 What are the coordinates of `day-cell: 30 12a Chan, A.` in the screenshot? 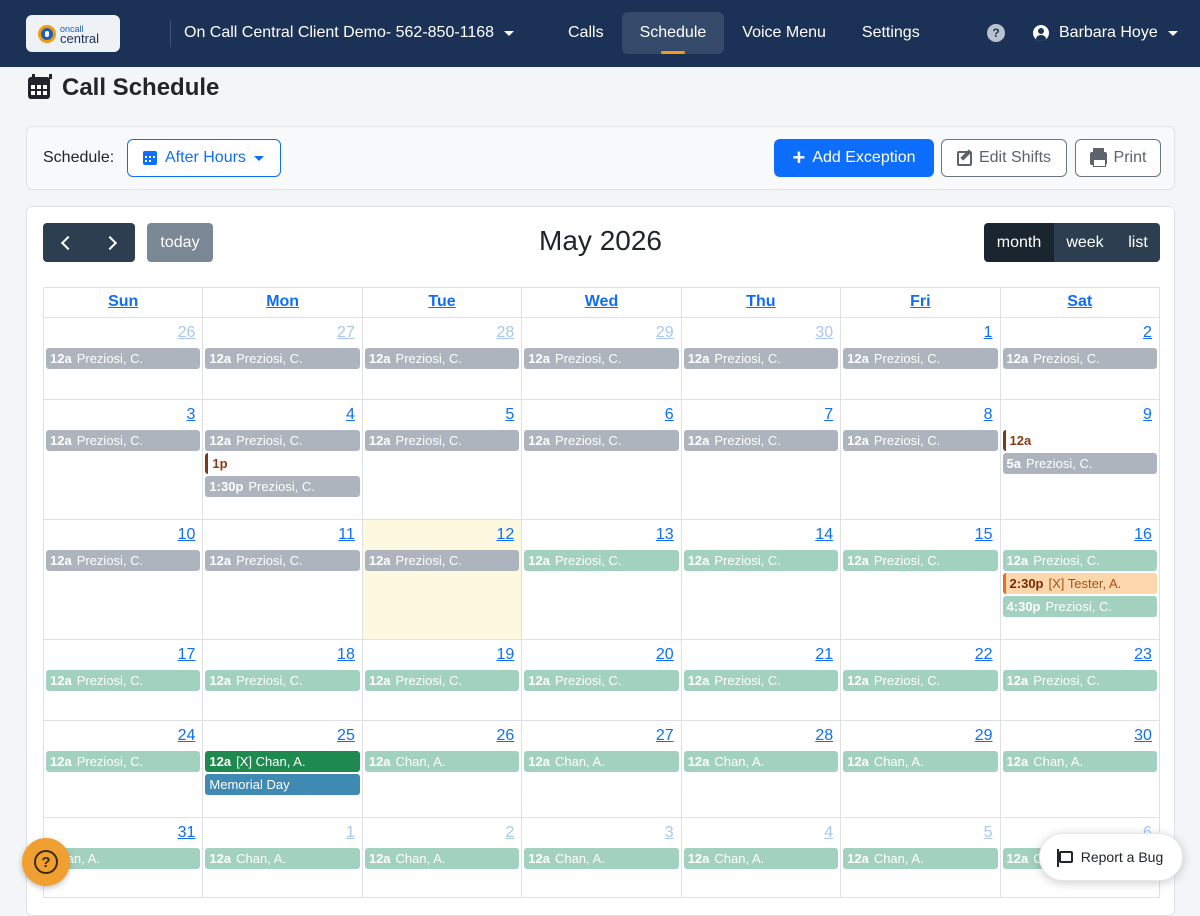 It's located at (1080, 769).